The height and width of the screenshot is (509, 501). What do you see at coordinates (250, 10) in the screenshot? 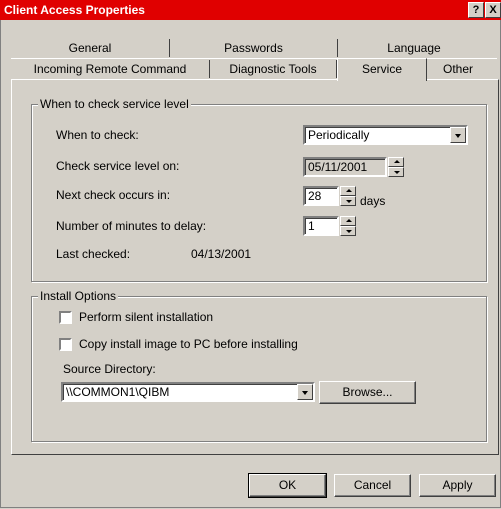
I see `title-bar: Client Access Properties ? X` at bounding box center [250, 10].